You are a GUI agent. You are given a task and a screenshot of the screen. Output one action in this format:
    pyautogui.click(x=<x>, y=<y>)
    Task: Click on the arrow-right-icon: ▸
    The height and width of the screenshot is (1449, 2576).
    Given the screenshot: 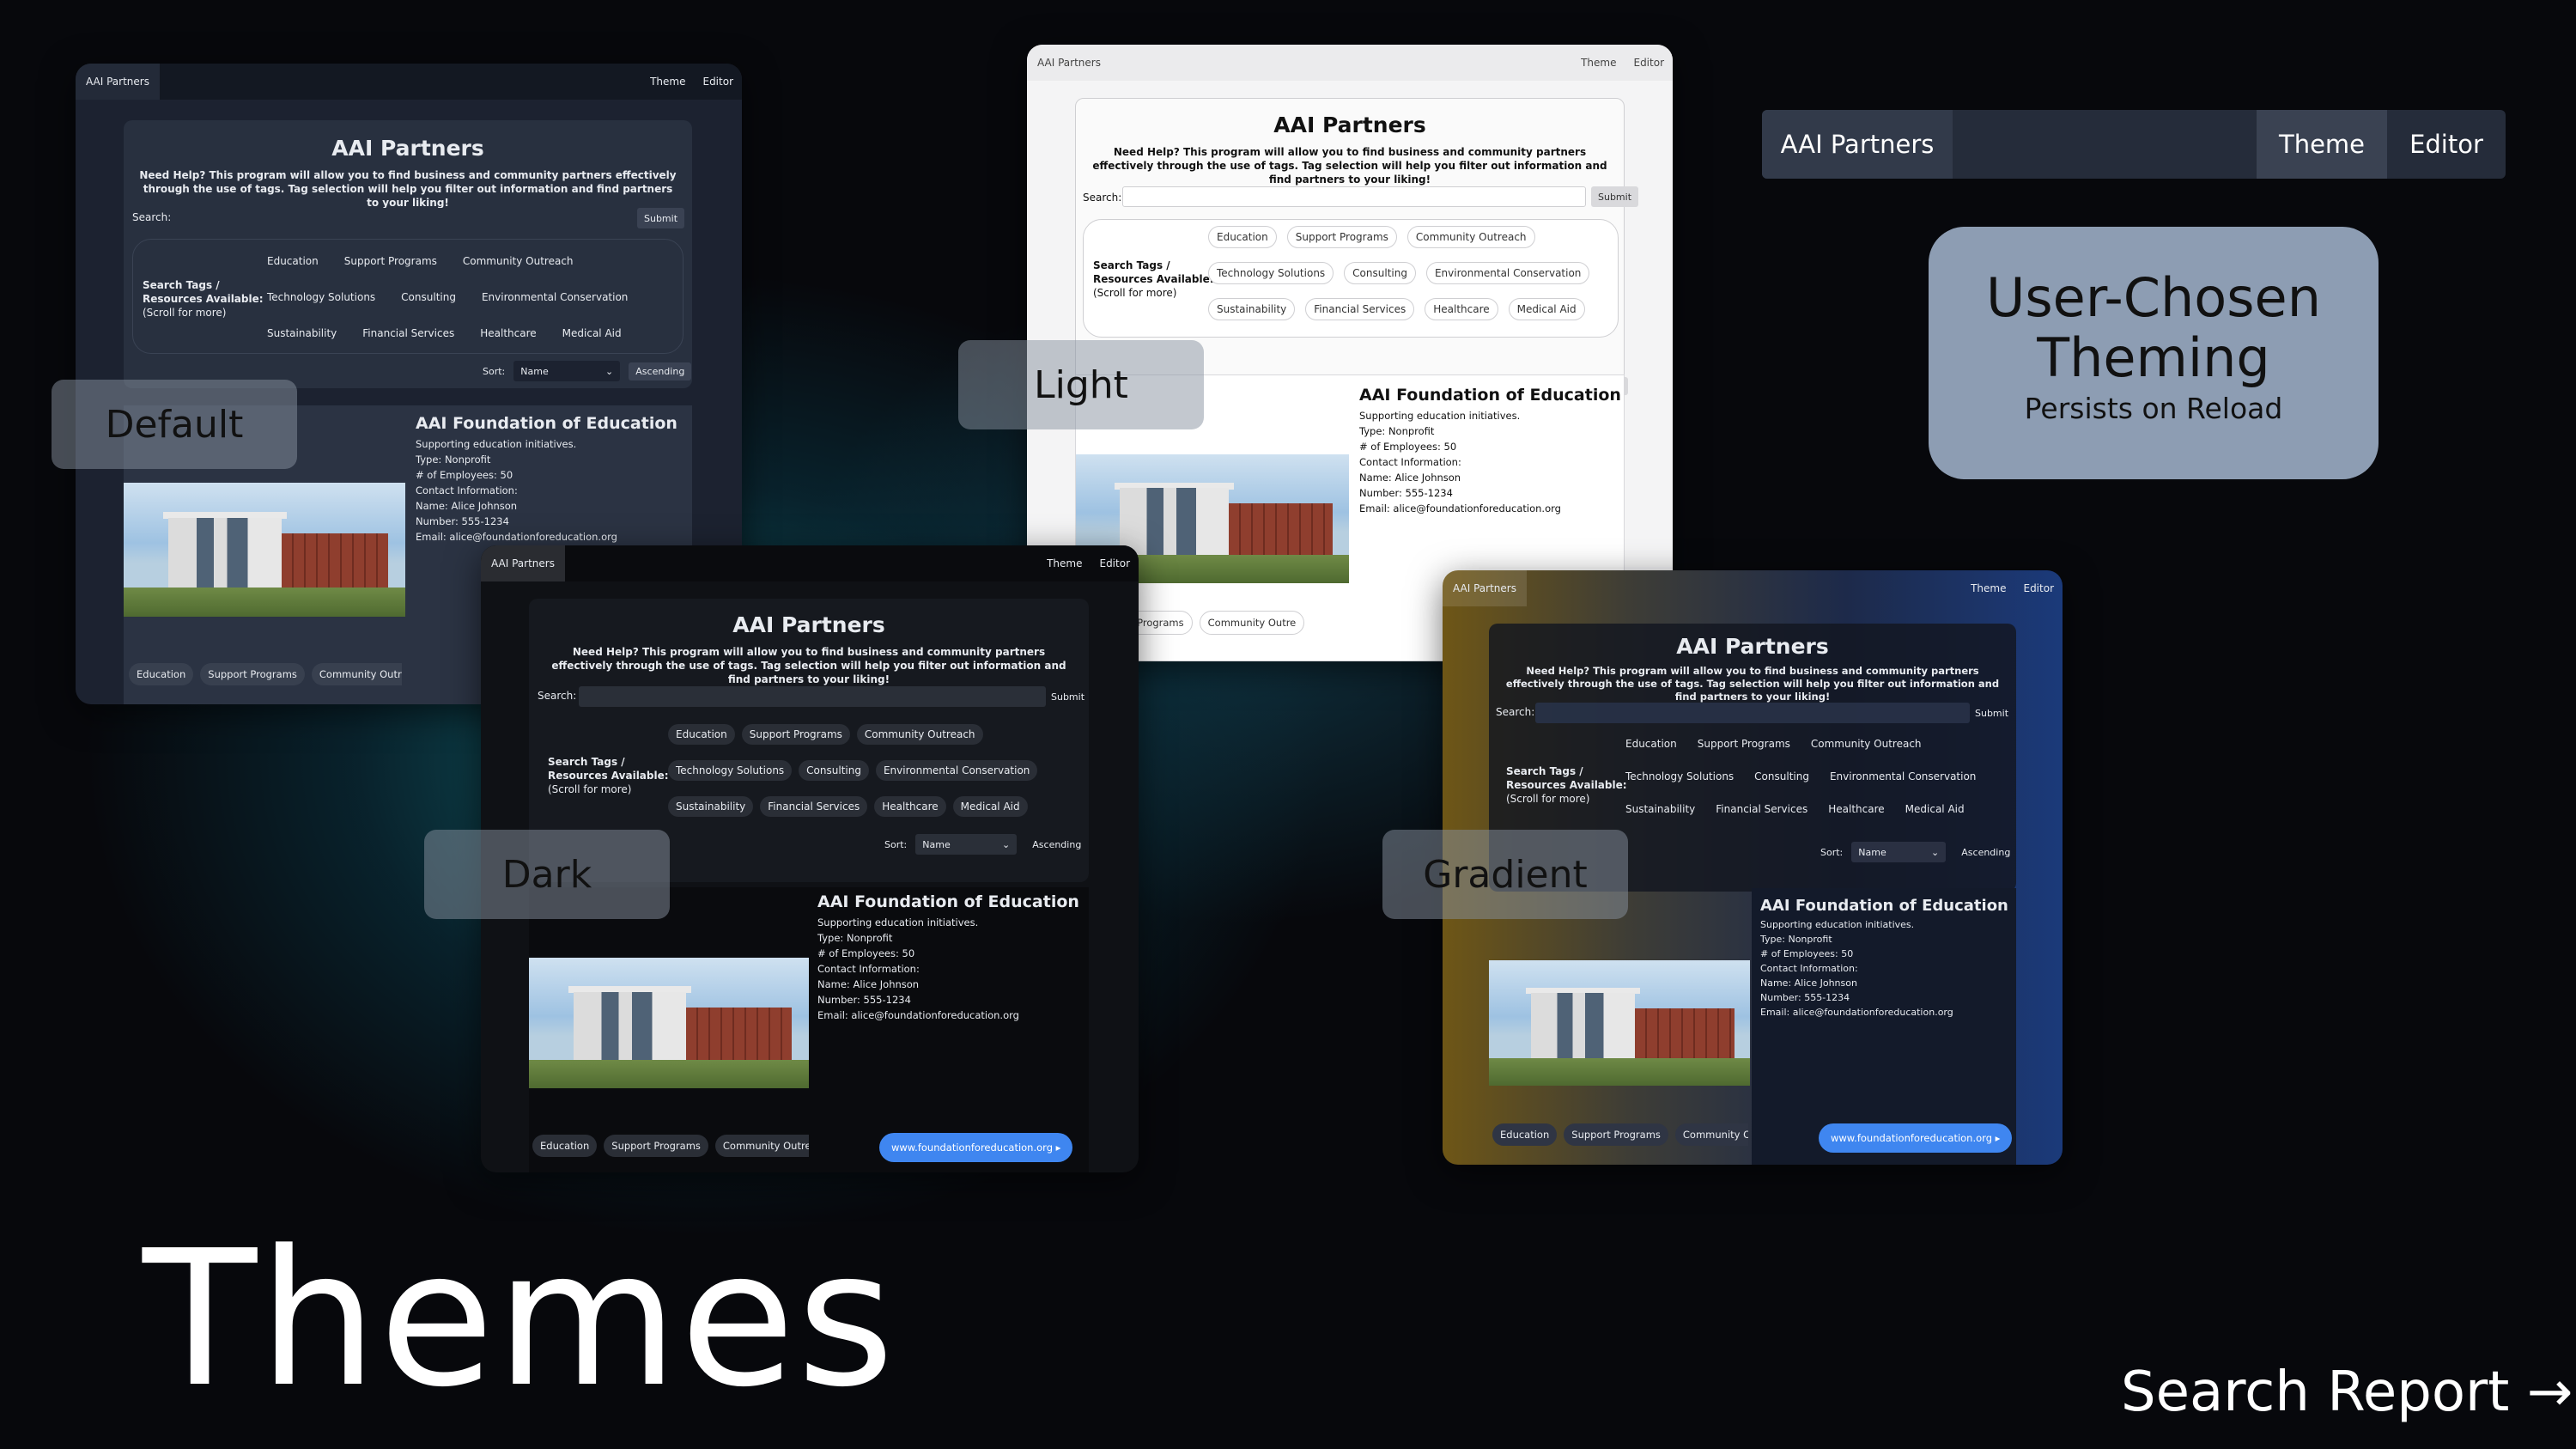 What is the action you would take?
    pyautogui.click(x=1057, y=1148)
    